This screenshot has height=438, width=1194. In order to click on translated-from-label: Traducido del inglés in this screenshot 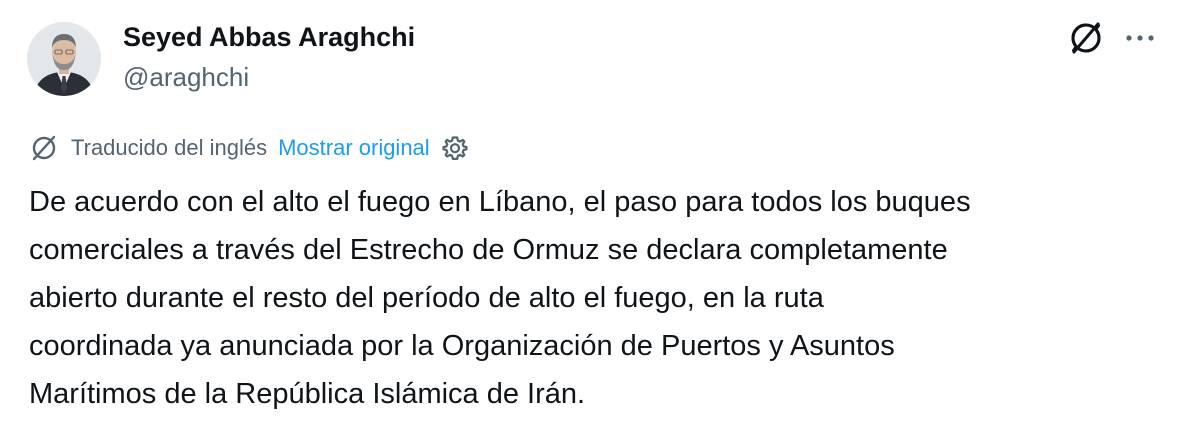, I will do `click(169, 147)`.